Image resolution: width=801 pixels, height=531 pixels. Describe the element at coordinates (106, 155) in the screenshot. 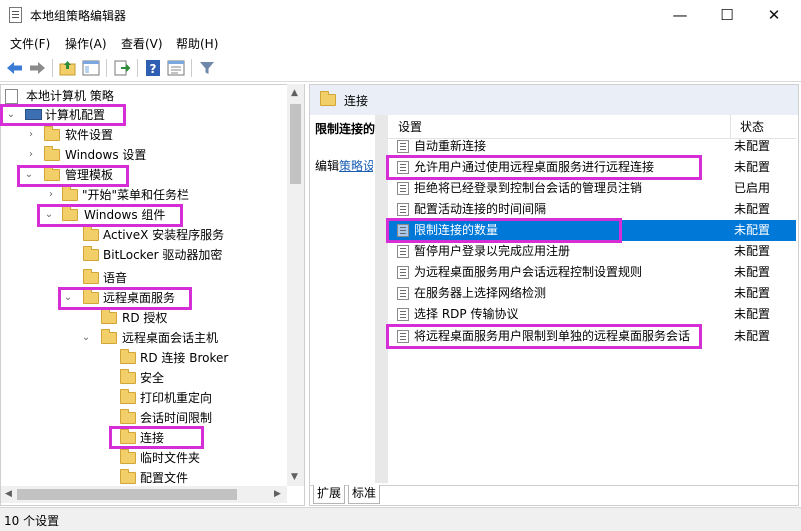

I see `tree-label: Windows 设置` at that location.